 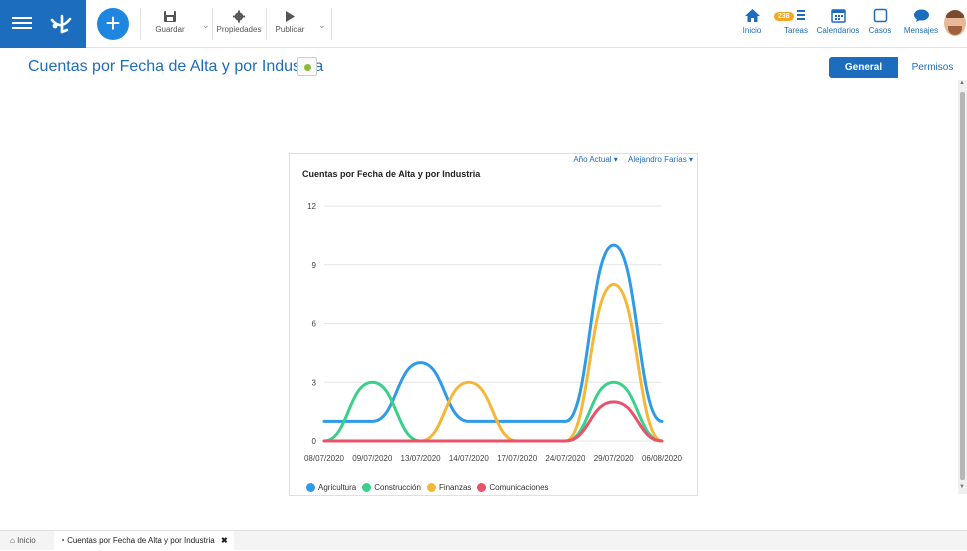 I want to click on footer-home-label: Inicio, so click(x=26, y=540).